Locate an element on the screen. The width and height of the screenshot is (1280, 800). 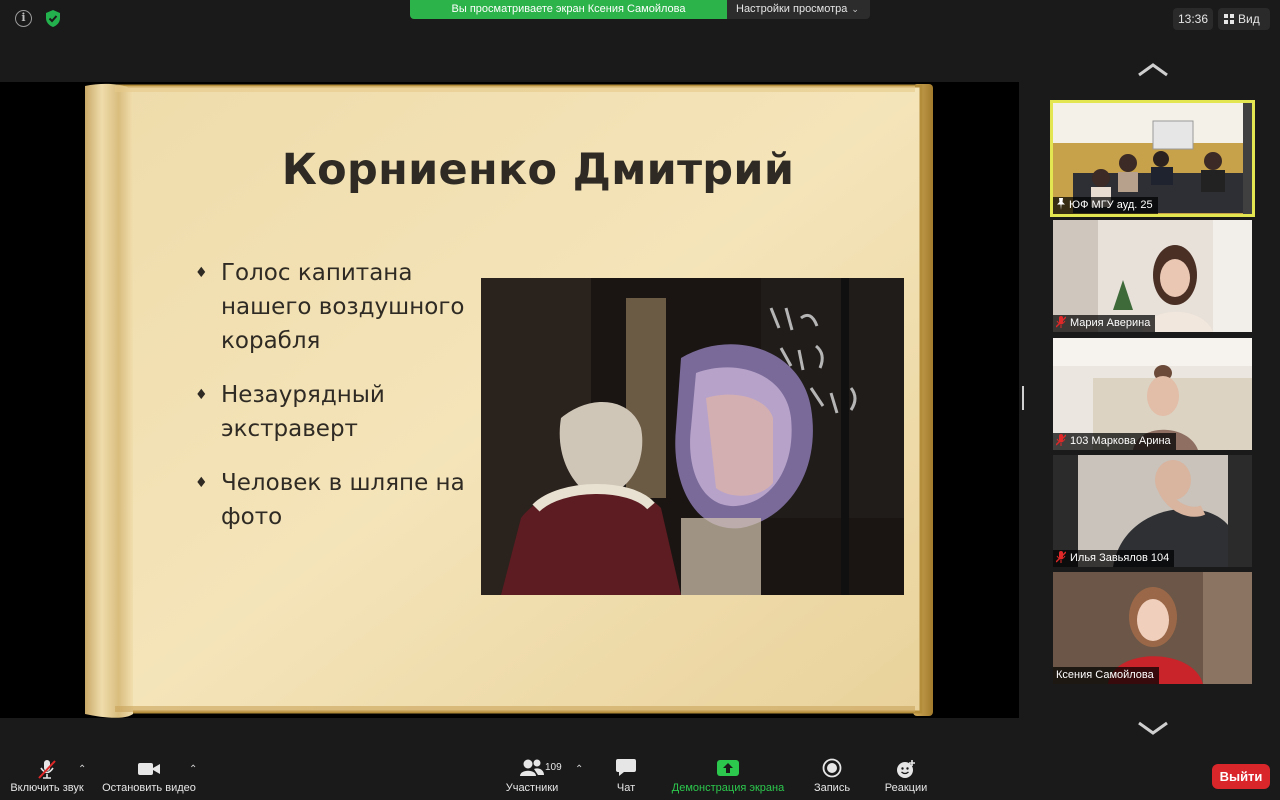
view-options-dropdown: Настройки просмотра ⌄ is located at coordinates (798, 9).